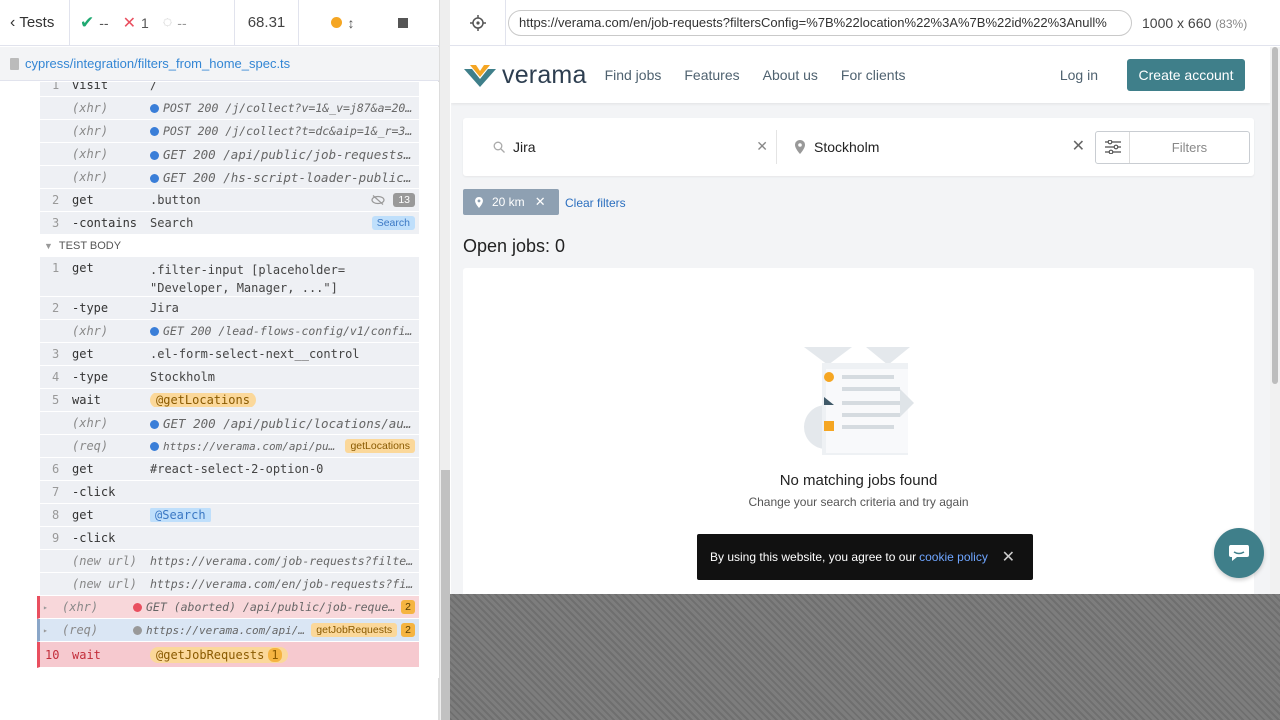 This screenshot has height=720, width=1280. I want to click on xhr-error-icon, so click(137, 607).